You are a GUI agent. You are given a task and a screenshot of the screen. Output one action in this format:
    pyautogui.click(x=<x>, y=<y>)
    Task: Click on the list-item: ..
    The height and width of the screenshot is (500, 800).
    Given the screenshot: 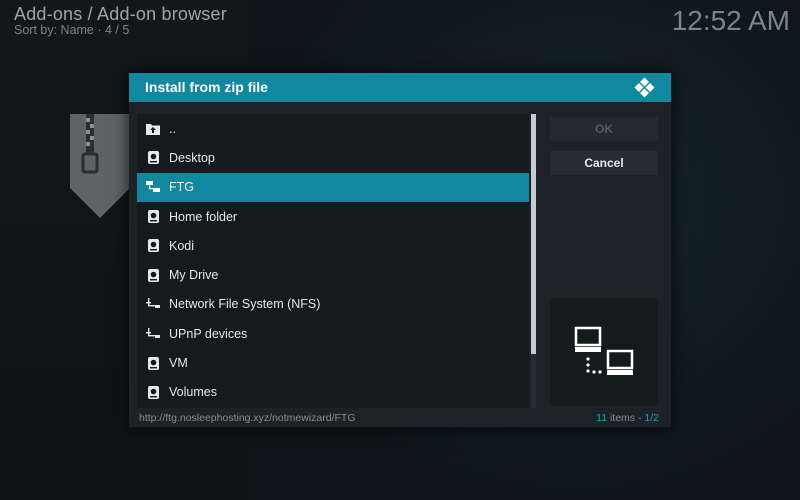 What is the action you would take?
    pyautogui.click(x=333, y=128)
    